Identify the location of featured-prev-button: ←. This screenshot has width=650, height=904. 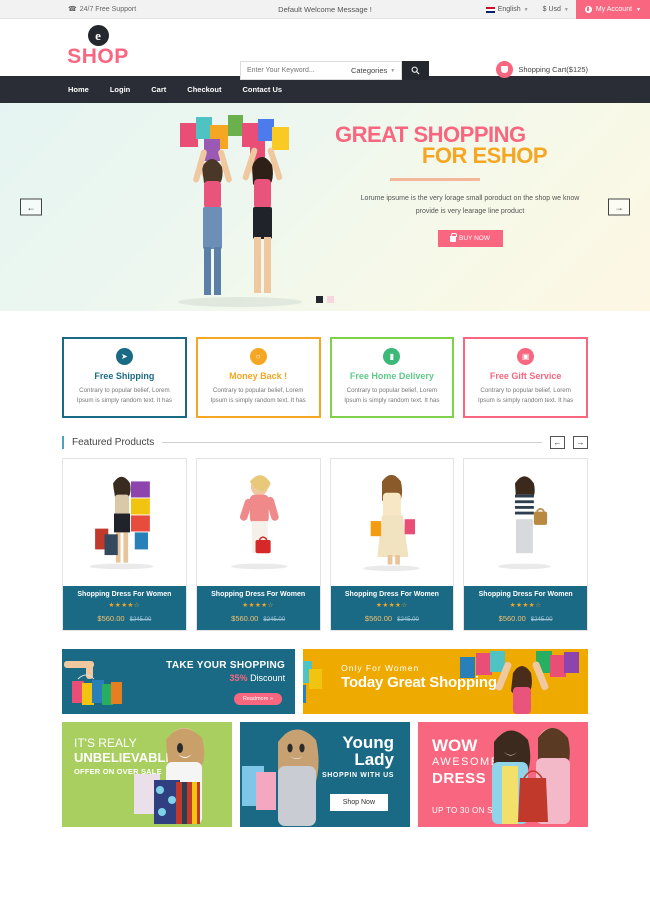
(557, 442).